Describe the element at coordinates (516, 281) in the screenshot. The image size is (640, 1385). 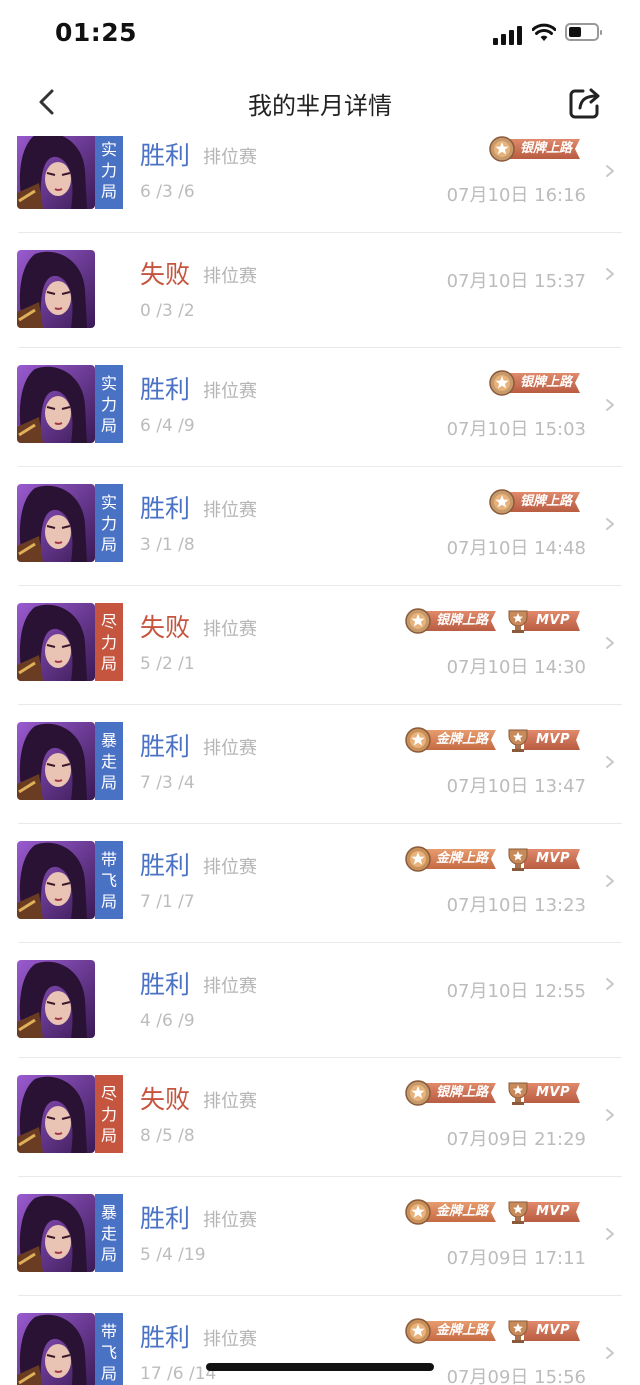
I see `match-datetime: 07月10日 15:37` at that location.